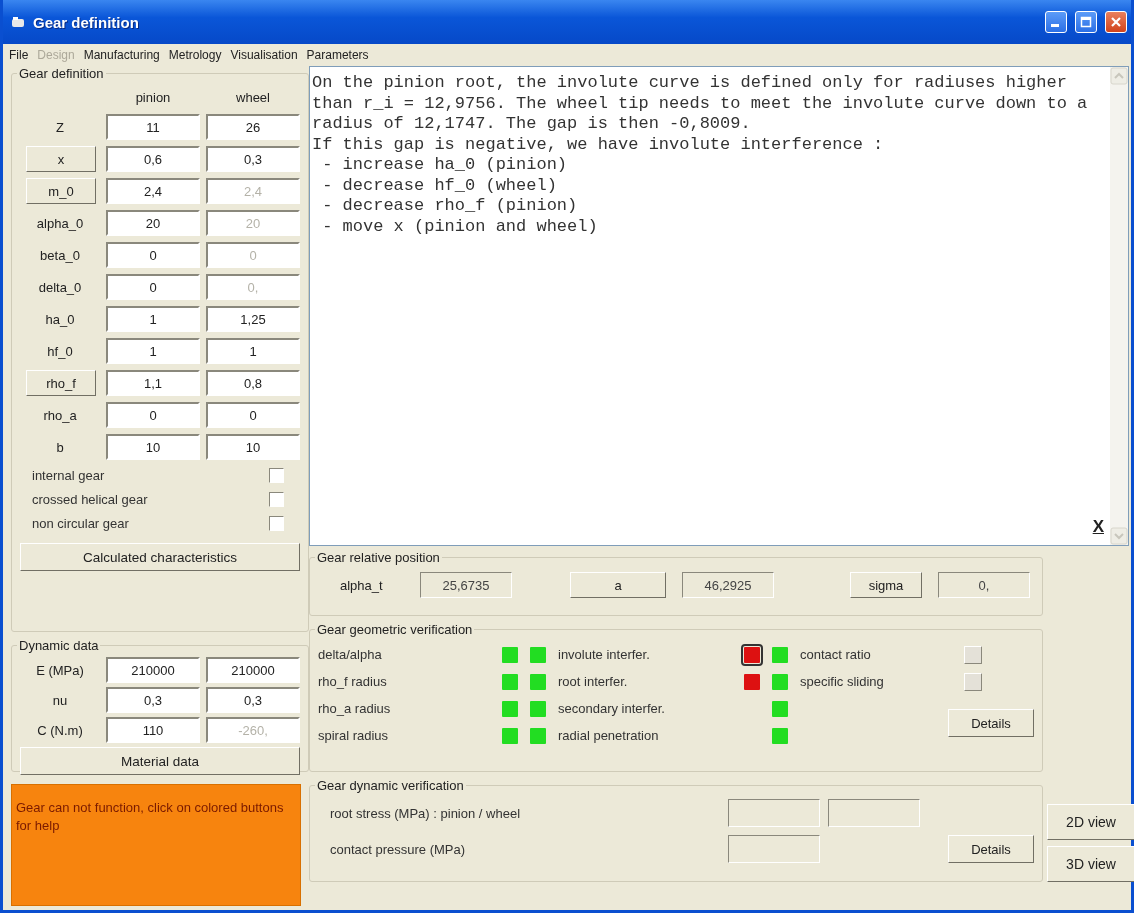 The height and width of the screenshot is (913, 1134). Describe the element at coordinates (593, 681) in the screenshot. I see `check-label: root interfer.` at that location.